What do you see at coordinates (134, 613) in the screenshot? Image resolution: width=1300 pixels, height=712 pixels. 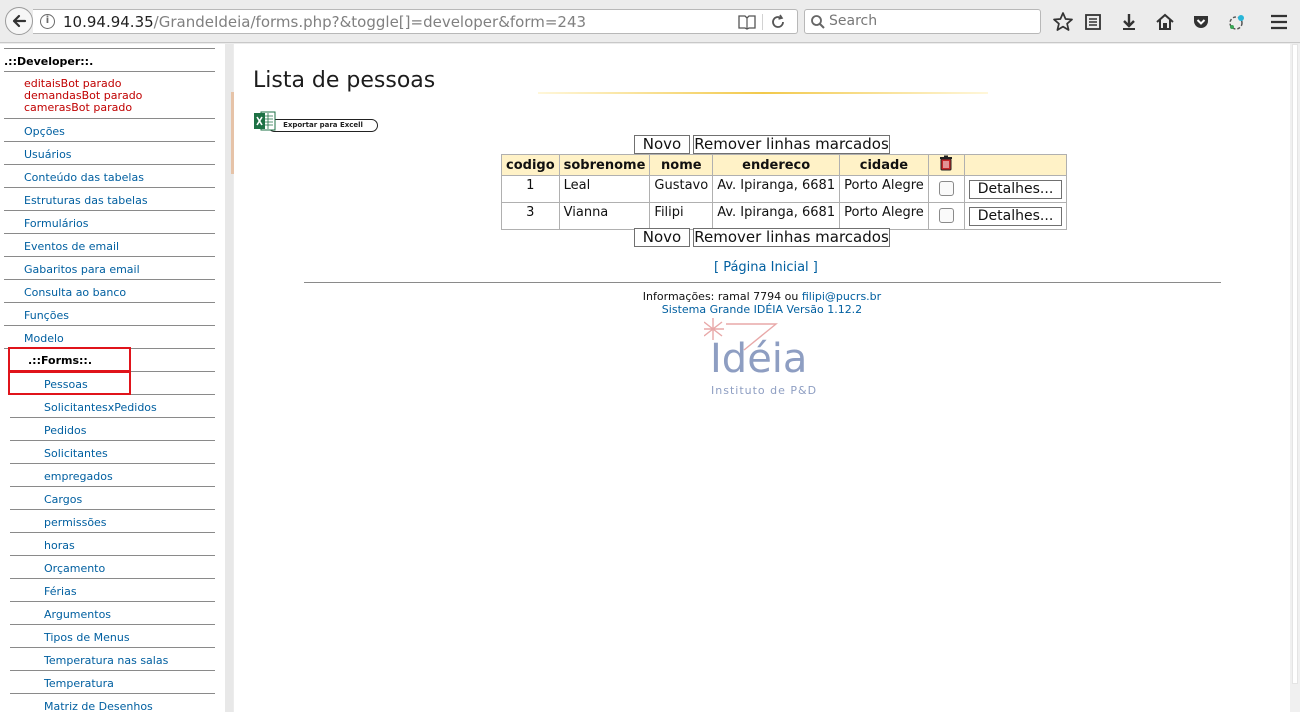 I see `sidebar-form-item: Argumentos` at bounding box center [134, 613].